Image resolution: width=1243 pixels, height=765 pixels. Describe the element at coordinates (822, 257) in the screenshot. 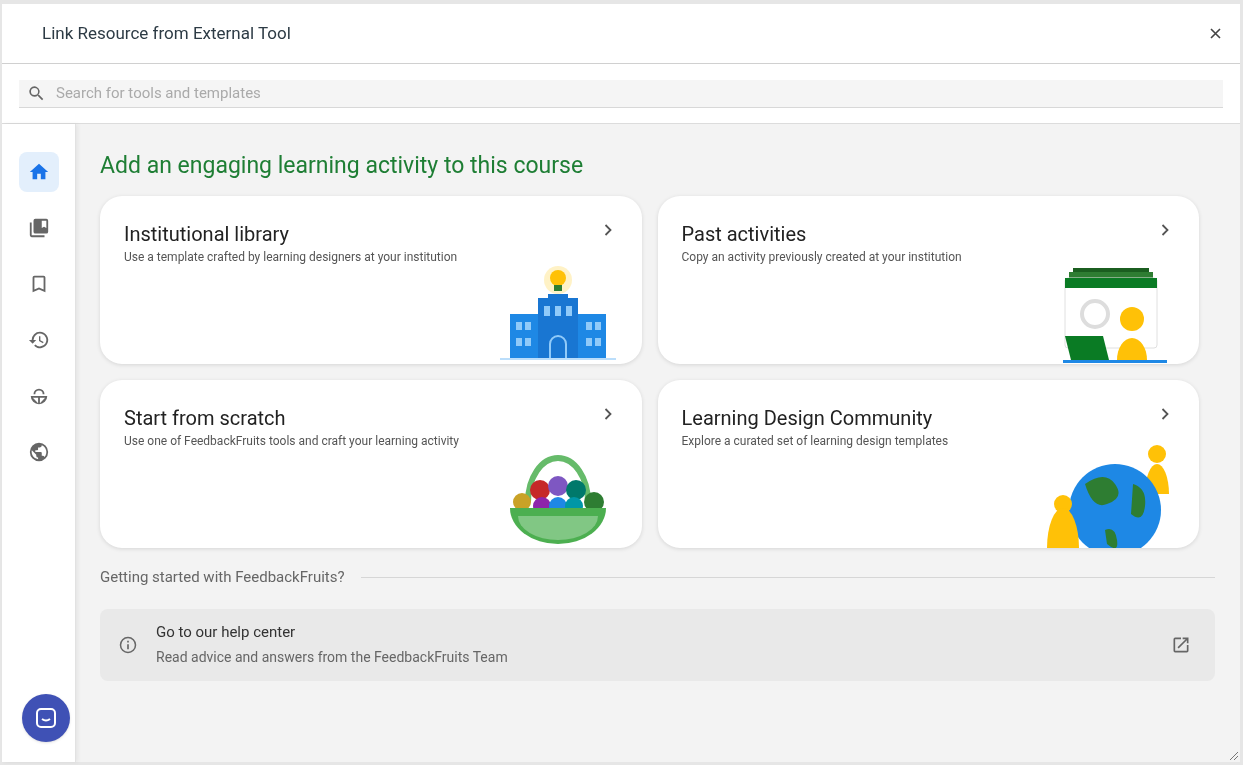

I see `card-description: Copy an activity previously created at your institution` at that location.